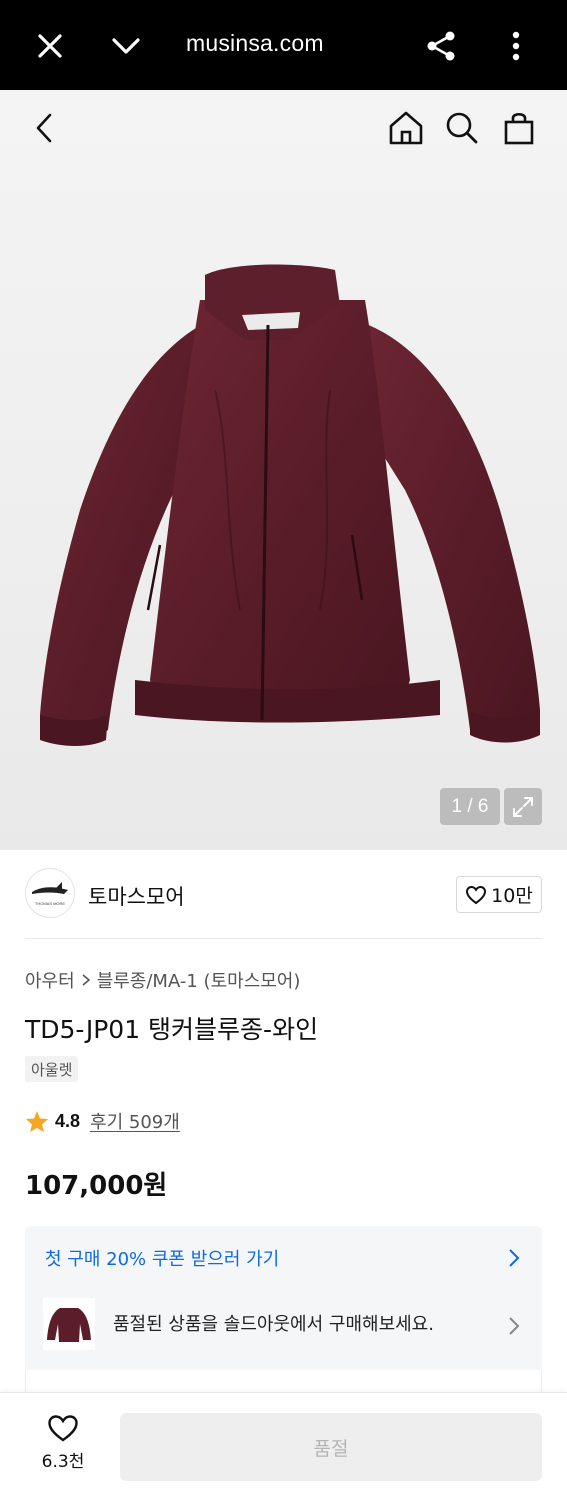  I want to click on brand-like-count: 10만, so click(512, 896).